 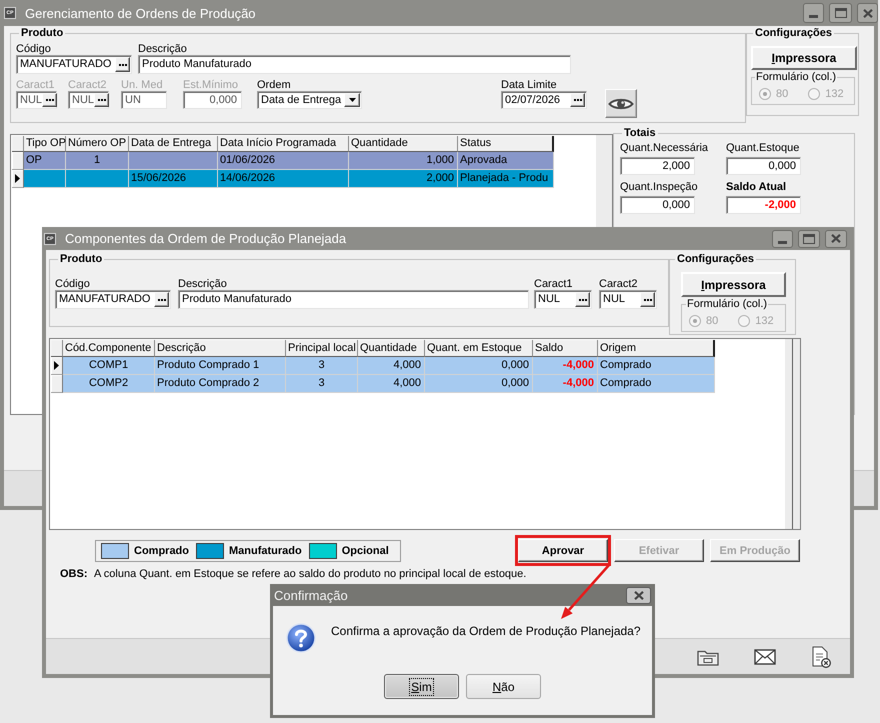 I want to click on group-title: Produto, so click(x=42, y=33).